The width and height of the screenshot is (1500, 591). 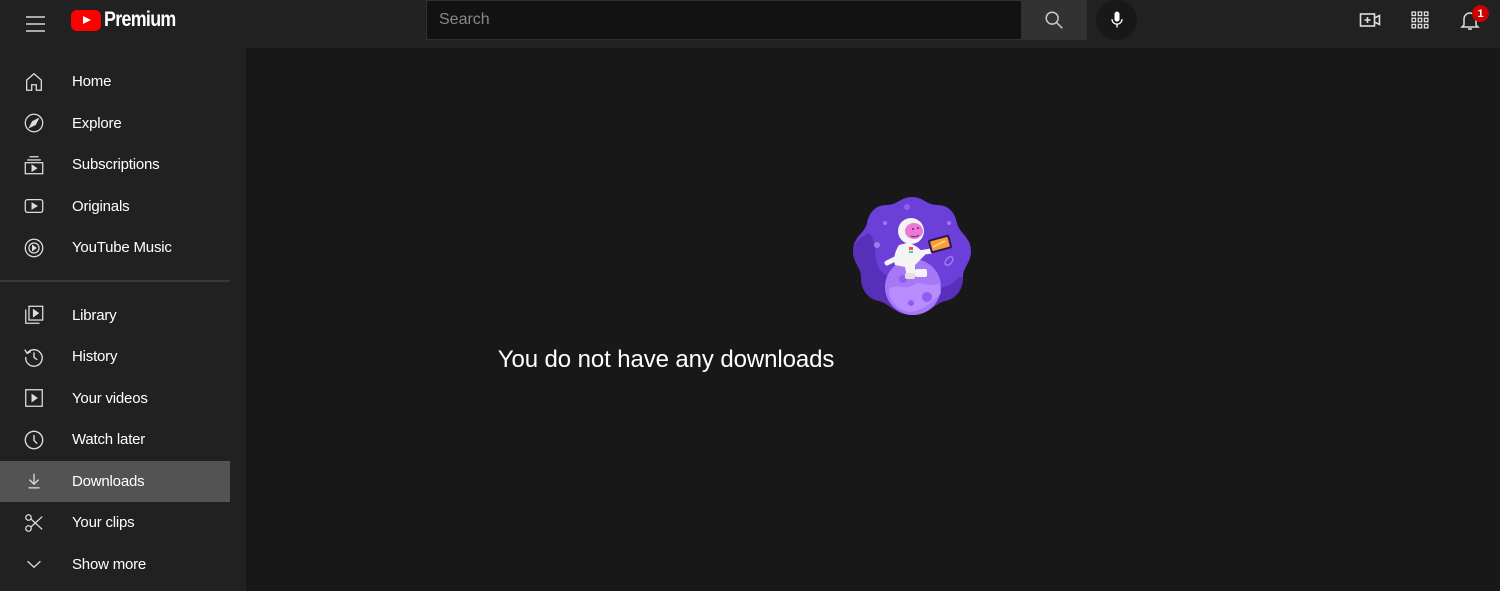 I want to click on guide-menu-button, so click(x=35, y=24).